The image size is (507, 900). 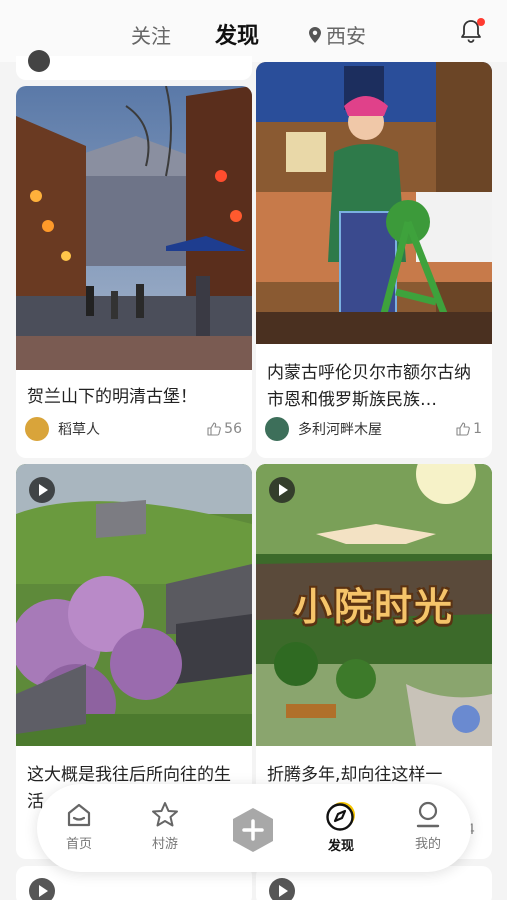 I want to click on tab-discover: 发现, so click(x=237, y=34).